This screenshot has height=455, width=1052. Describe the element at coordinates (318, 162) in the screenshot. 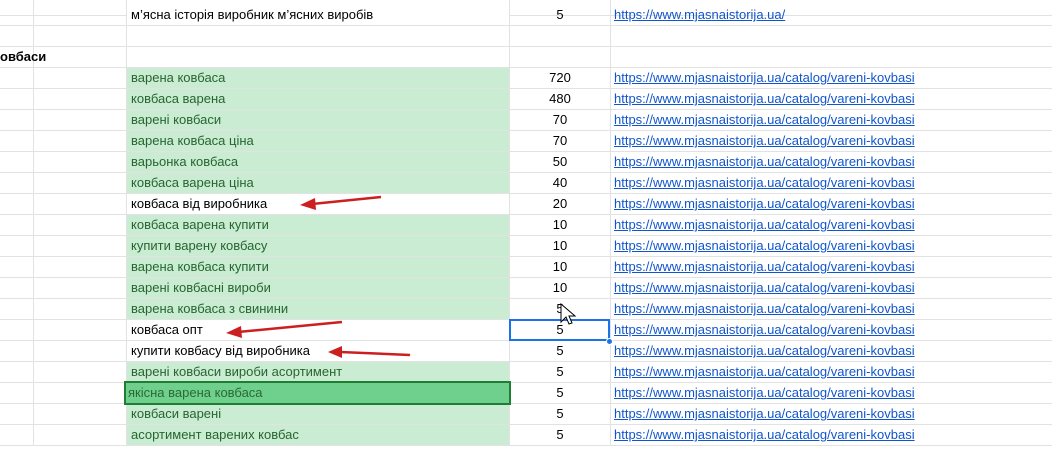

I see `keyword-cell: варьонка ковбаса` at that location.